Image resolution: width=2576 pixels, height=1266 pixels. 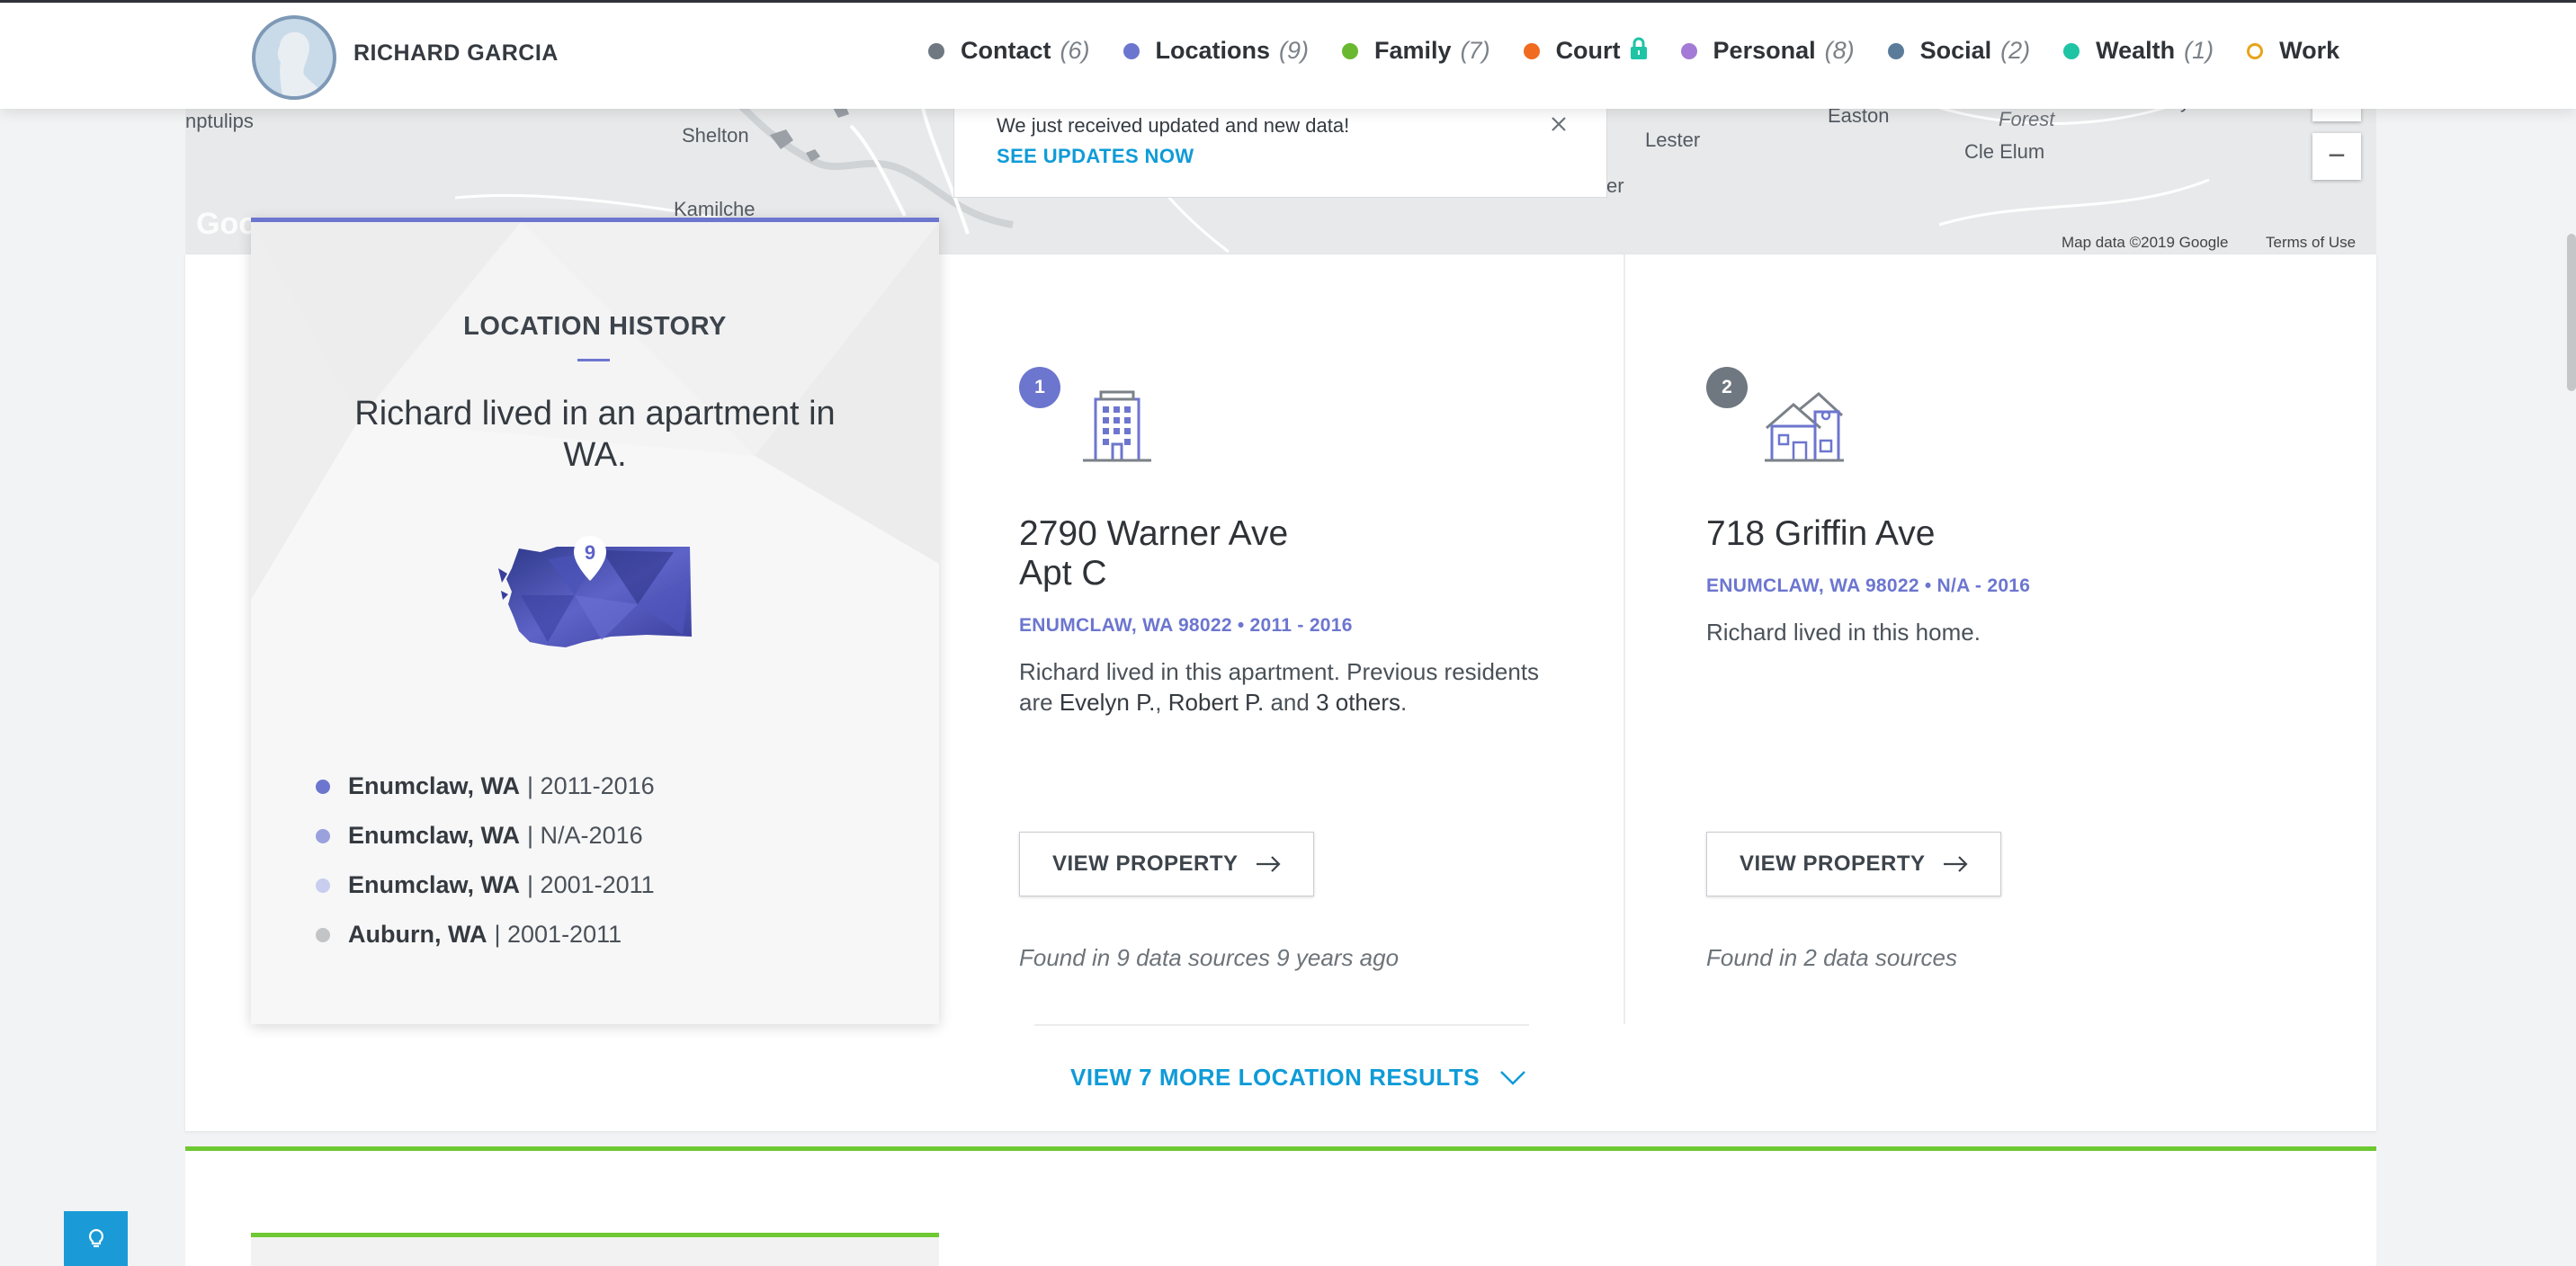 I want to click on nav-work: Work, so click(x=2293, y=51).